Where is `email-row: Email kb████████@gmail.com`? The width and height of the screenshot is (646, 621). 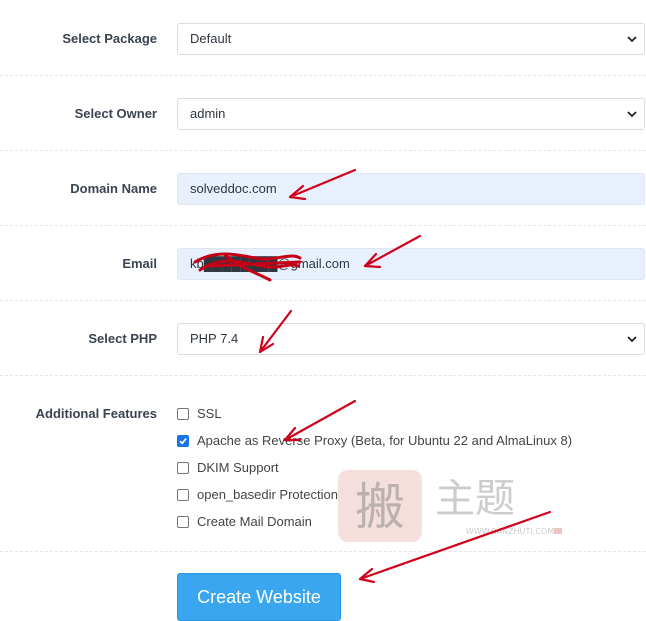
email-row: Email kb████████@gmail.com is located at coordinates (323, 263).